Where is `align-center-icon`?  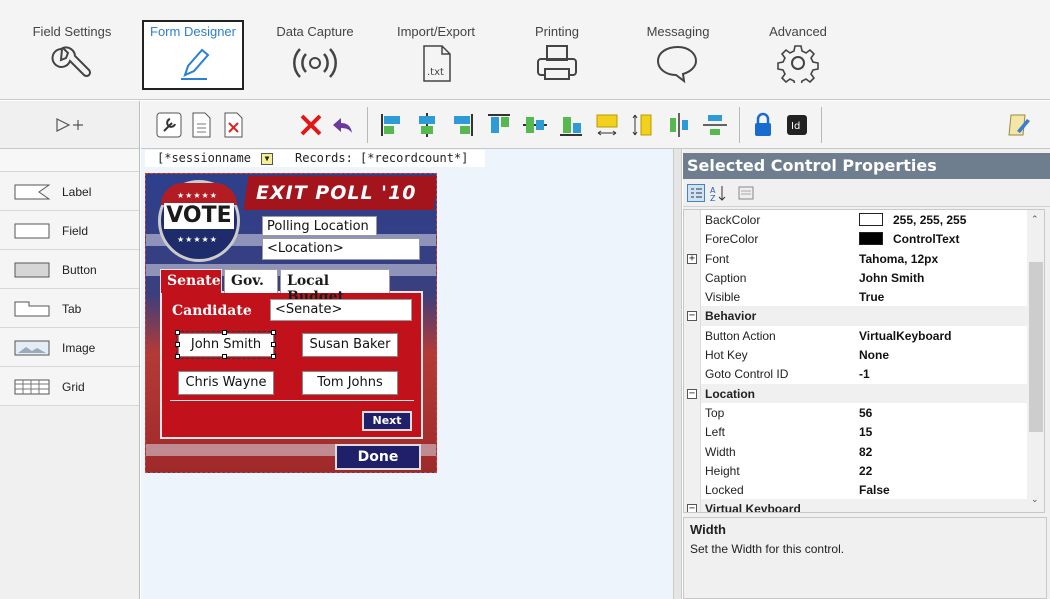
align-center-icon is located at coordinates (427, 125).